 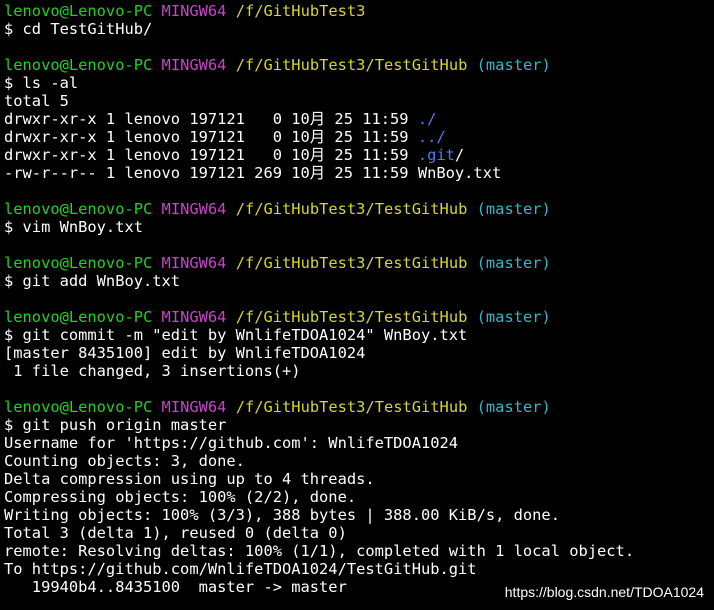 What do you see at coordinates (36, 101) in the screenshot?
I see `output-line: total 5` at bounding box center [36, 101].